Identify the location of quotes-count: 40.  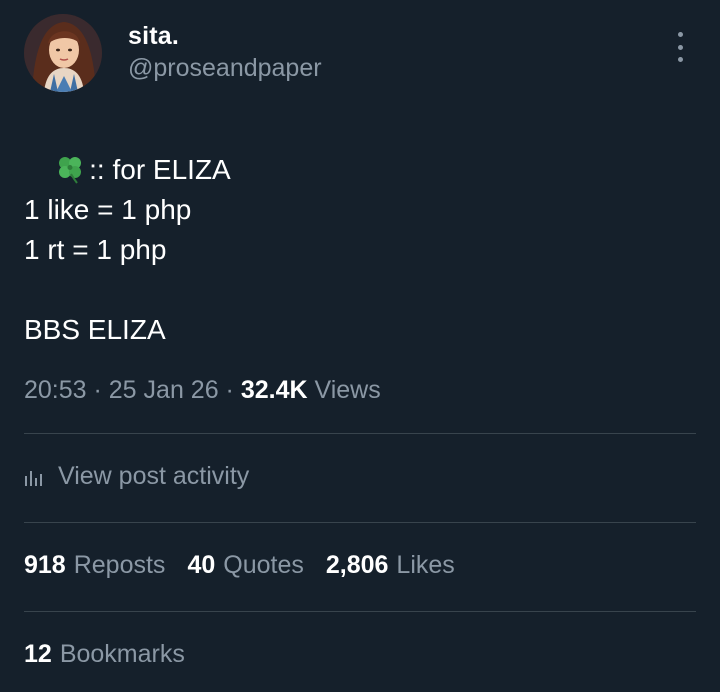
(201, 565).